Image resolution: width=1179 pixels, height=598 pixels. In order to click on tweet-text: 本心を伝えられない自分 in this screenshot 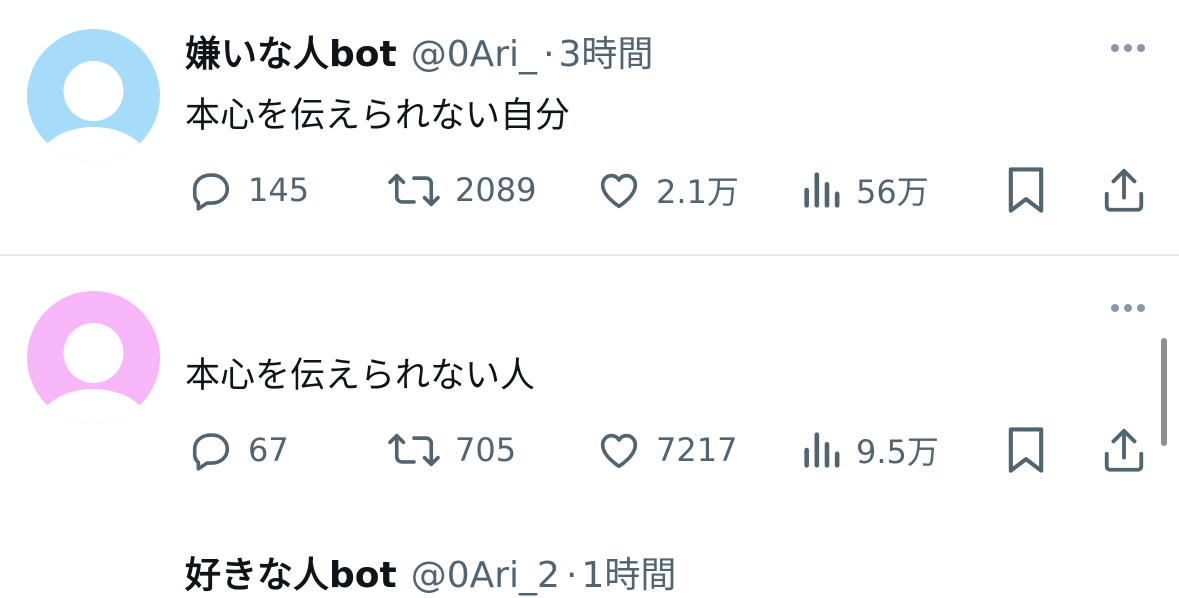, I will do `click(378, 116)`.